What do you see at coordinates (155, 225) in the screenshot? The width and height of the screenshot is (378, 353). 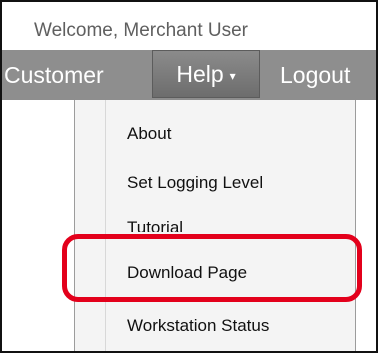 I see `menu-item-tutorial: Tutorial` at bounding box center [155, 225].